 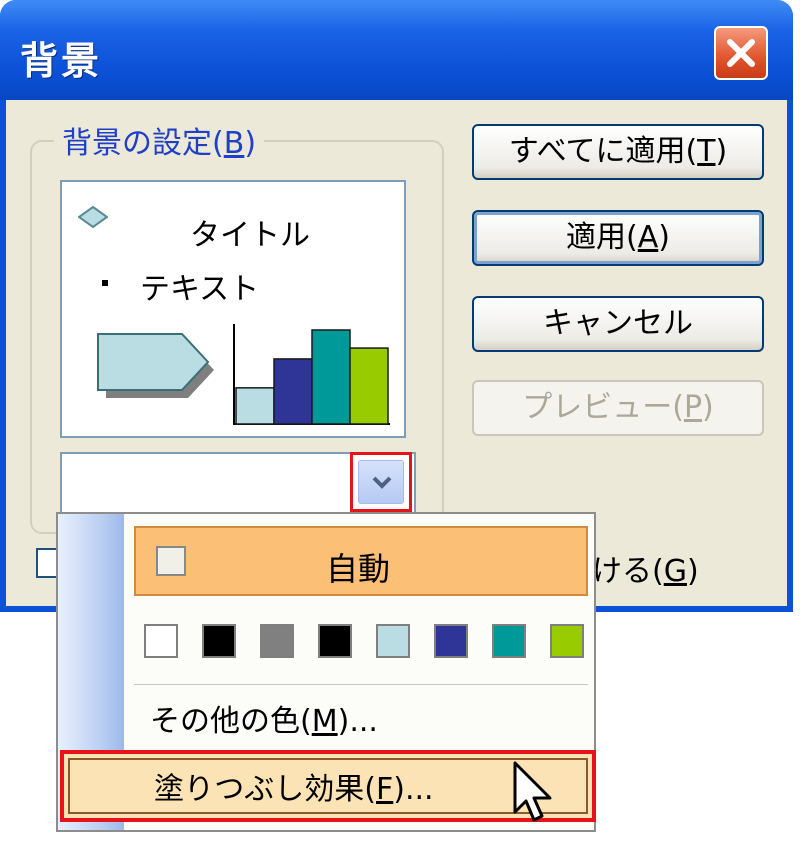 I want to click on checkbox-label: ける(G), so click(x=645, y=571).